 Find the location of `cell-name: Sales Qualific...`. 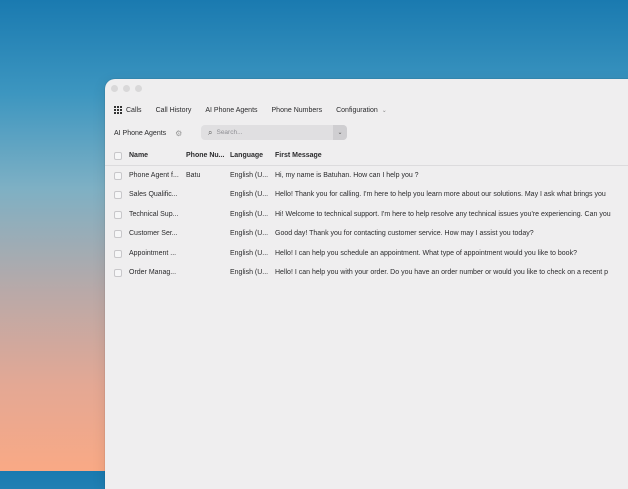

cell-name: Sales Qualific... is located at coordinates (153, 195).